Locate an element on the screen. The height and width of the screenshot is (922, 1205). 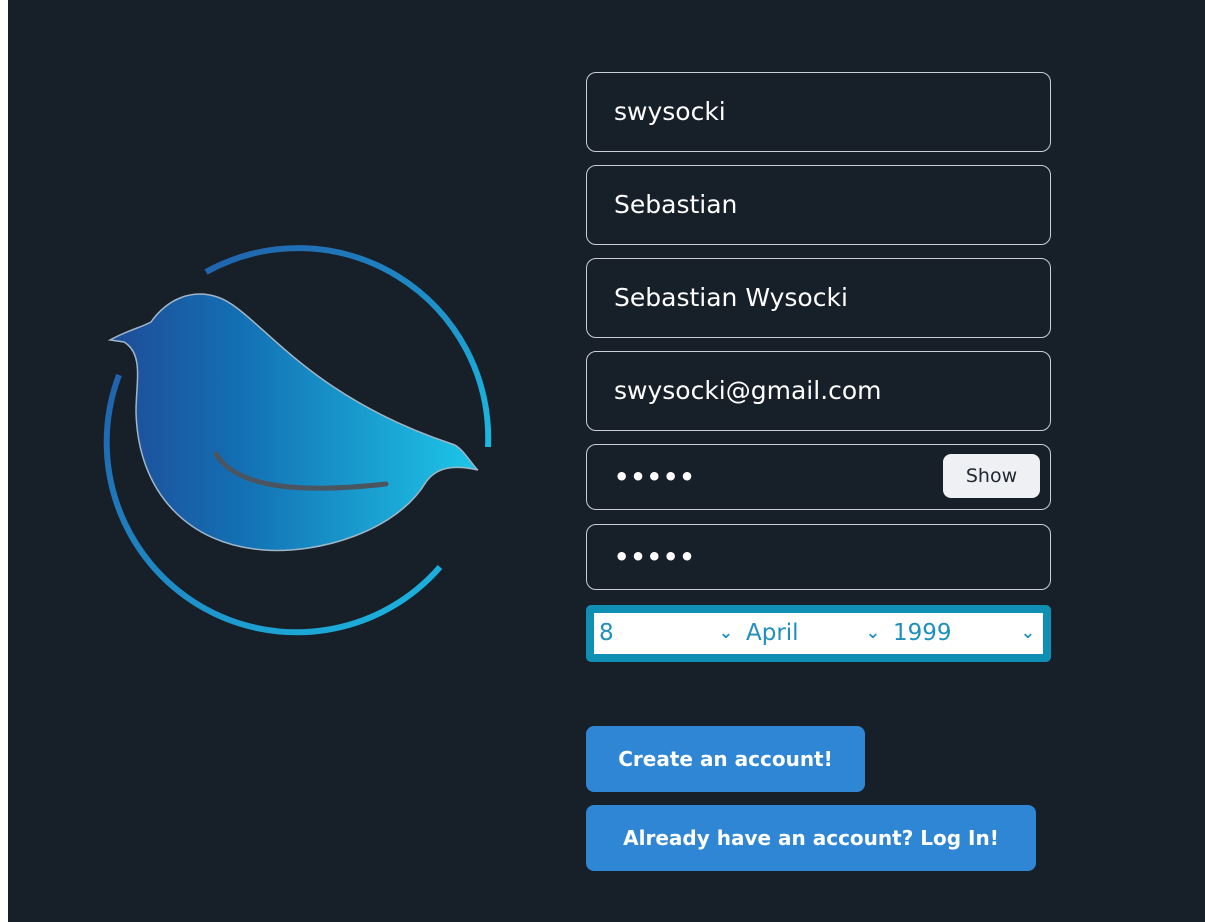
birth-month-value: April is located at coordinates (772, 633).